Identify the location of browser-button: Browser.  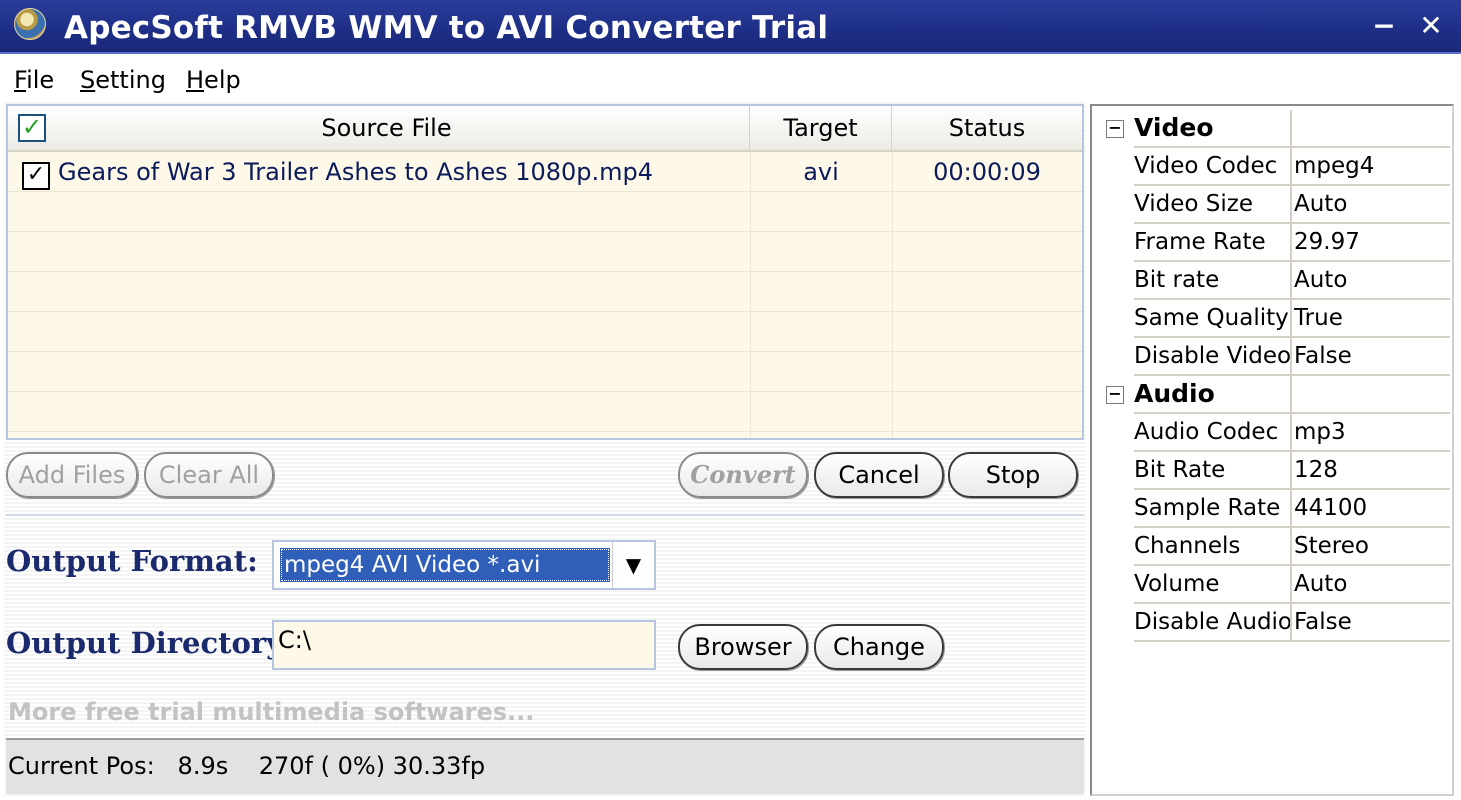
(743, 647).